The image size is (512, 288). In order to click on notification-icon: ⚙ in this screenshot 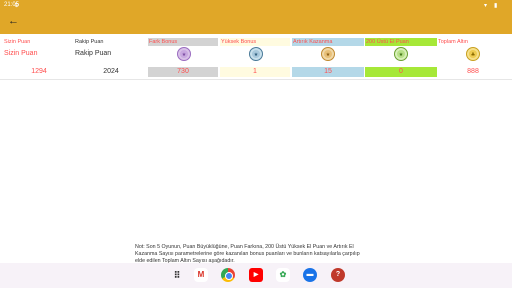, I will do `click(17, 6)`.